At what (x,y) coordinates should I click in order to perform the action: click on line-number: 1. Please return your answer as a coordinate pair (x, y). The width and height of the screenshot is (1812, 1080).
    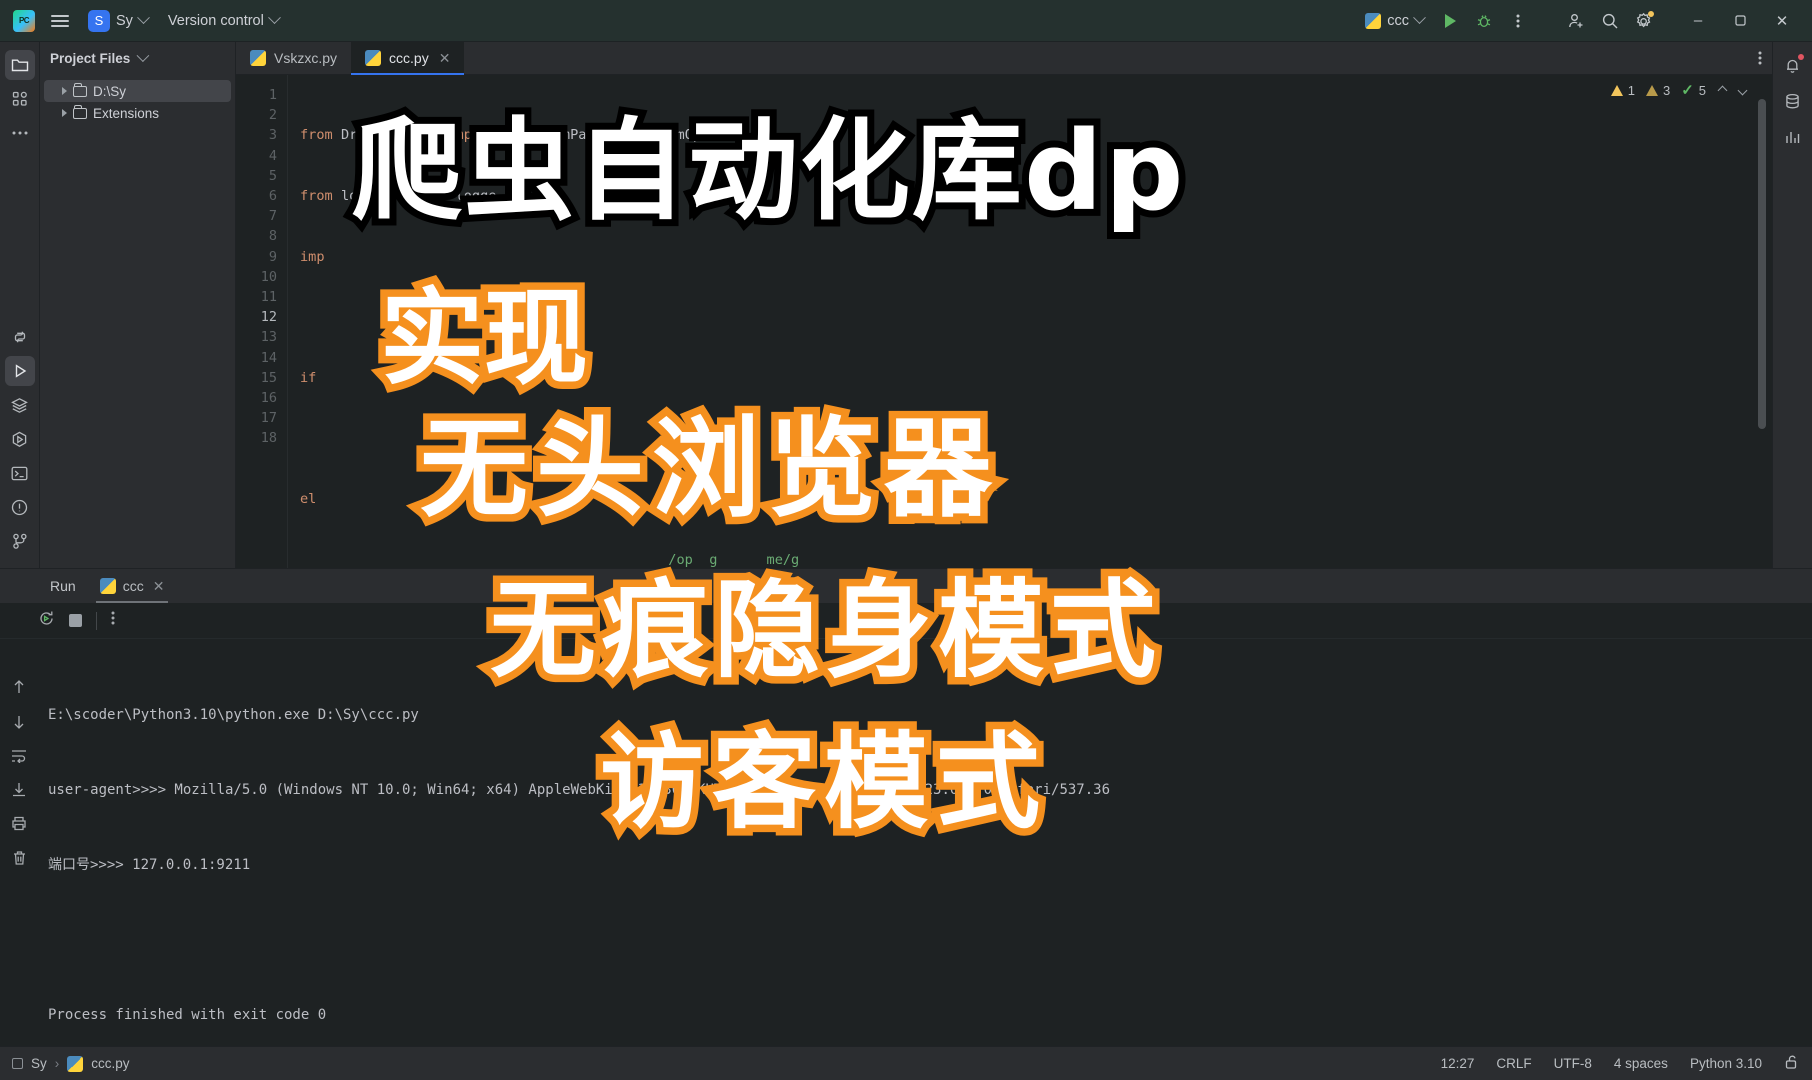
    Looking at the image, I should click on (272, 95).